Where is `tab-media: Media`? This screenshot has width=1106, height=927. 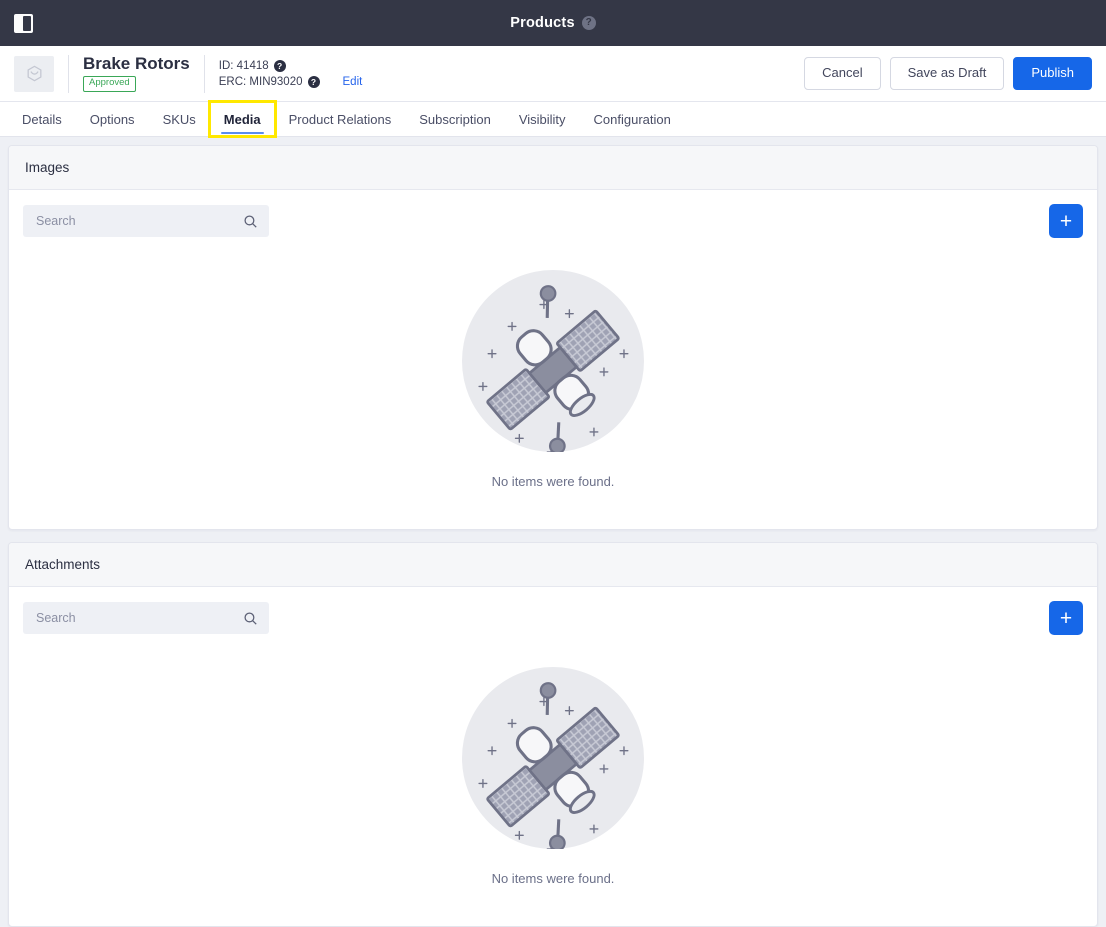
tab-media: Media is located at coordinates (242, 119).